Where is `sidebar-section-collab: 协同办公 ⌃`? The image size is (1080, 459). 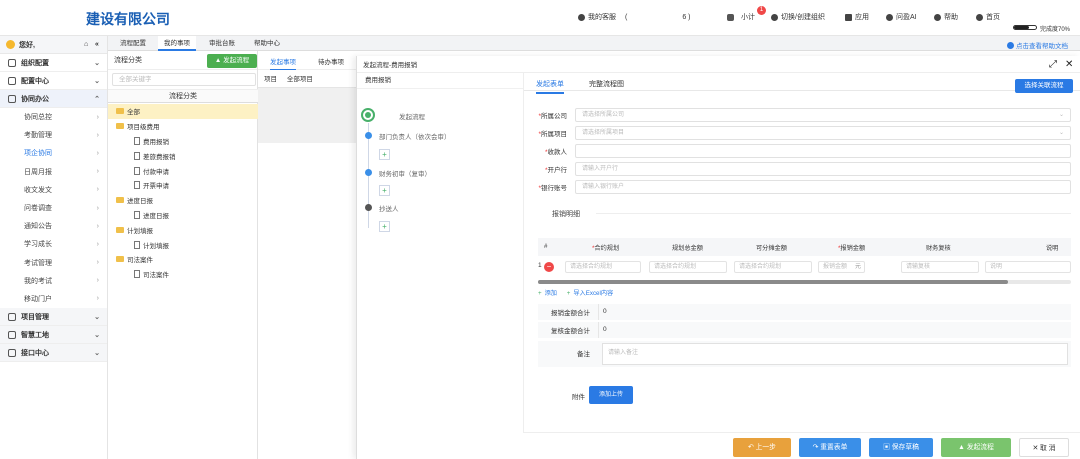
sidebar-section-collab: 协同办公 ⌃ is located at coordinates (53, 99).